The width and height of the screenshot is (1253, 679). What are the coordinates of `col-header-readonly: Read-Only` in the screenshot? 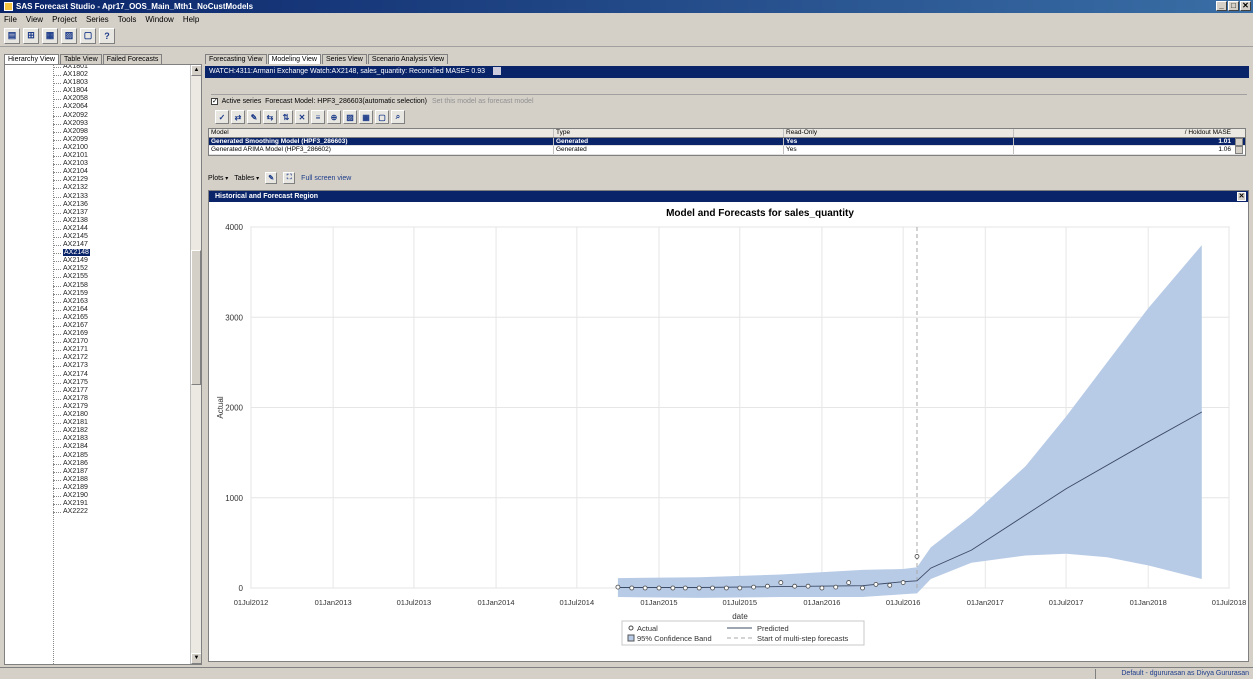 It's located at (899, 133).